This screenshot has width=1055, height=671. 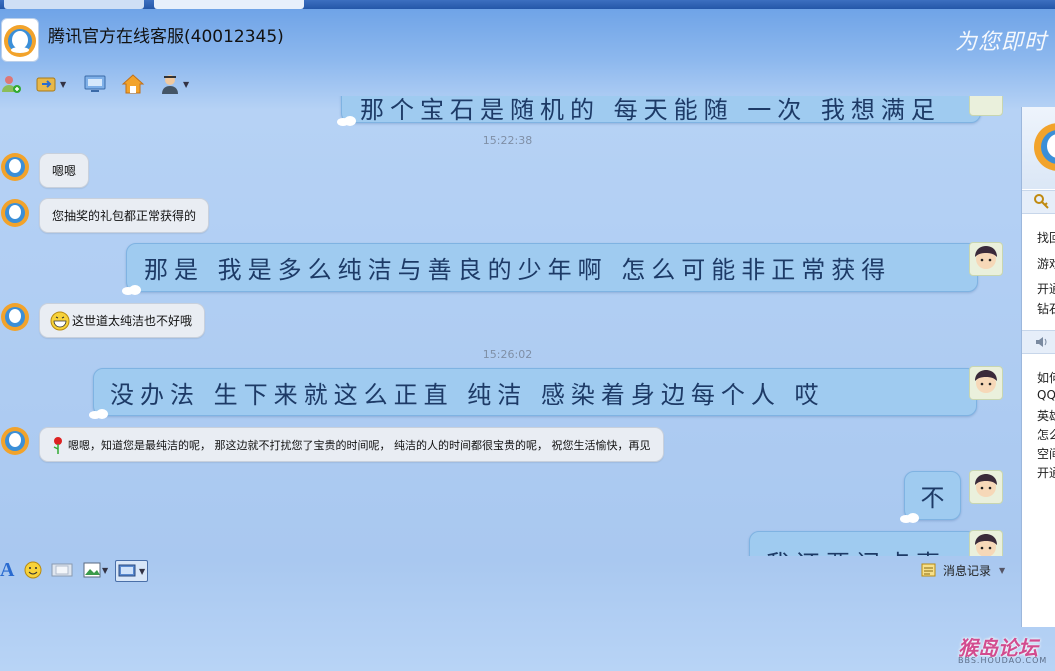 I want to click on message-bubble-sent: 我还要问点事, so click(x=863, y=543).